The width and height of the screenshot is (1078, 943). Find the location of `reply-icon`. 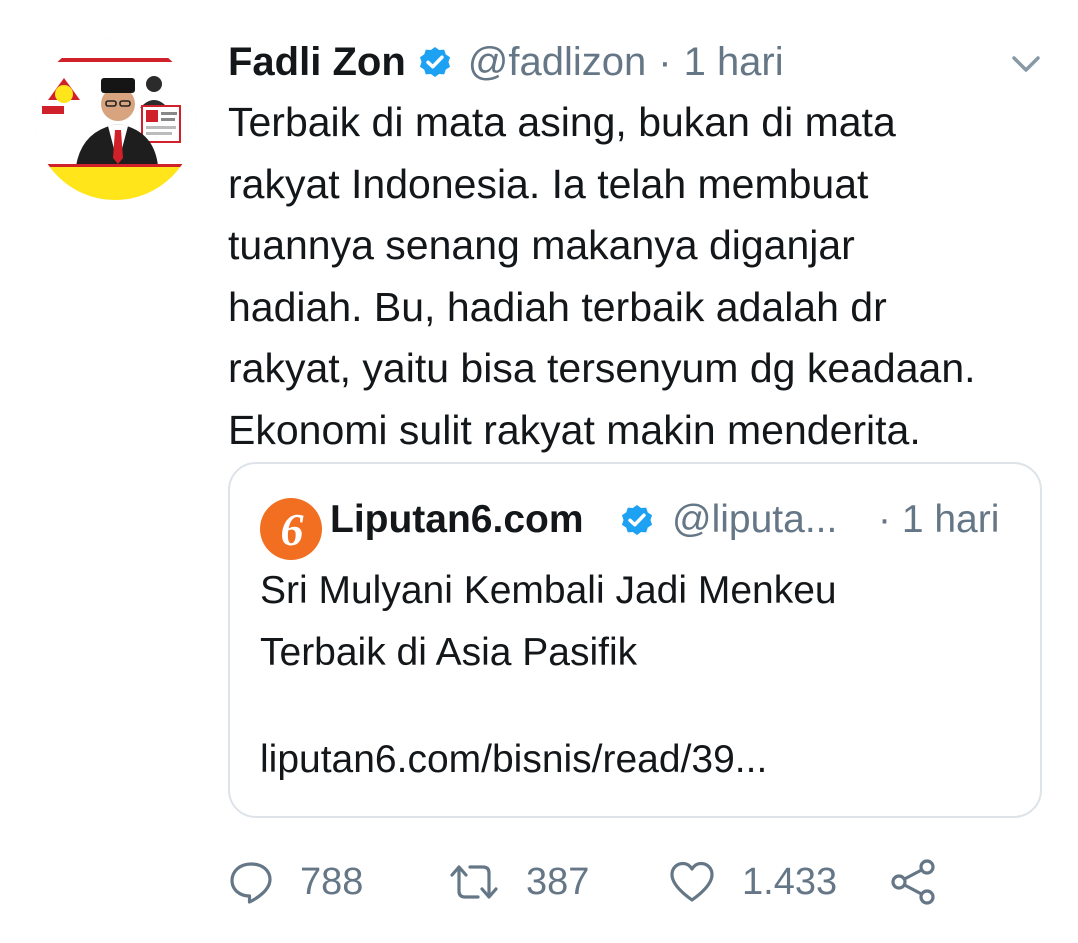

reply-icon is located at coordinates (251, 883).